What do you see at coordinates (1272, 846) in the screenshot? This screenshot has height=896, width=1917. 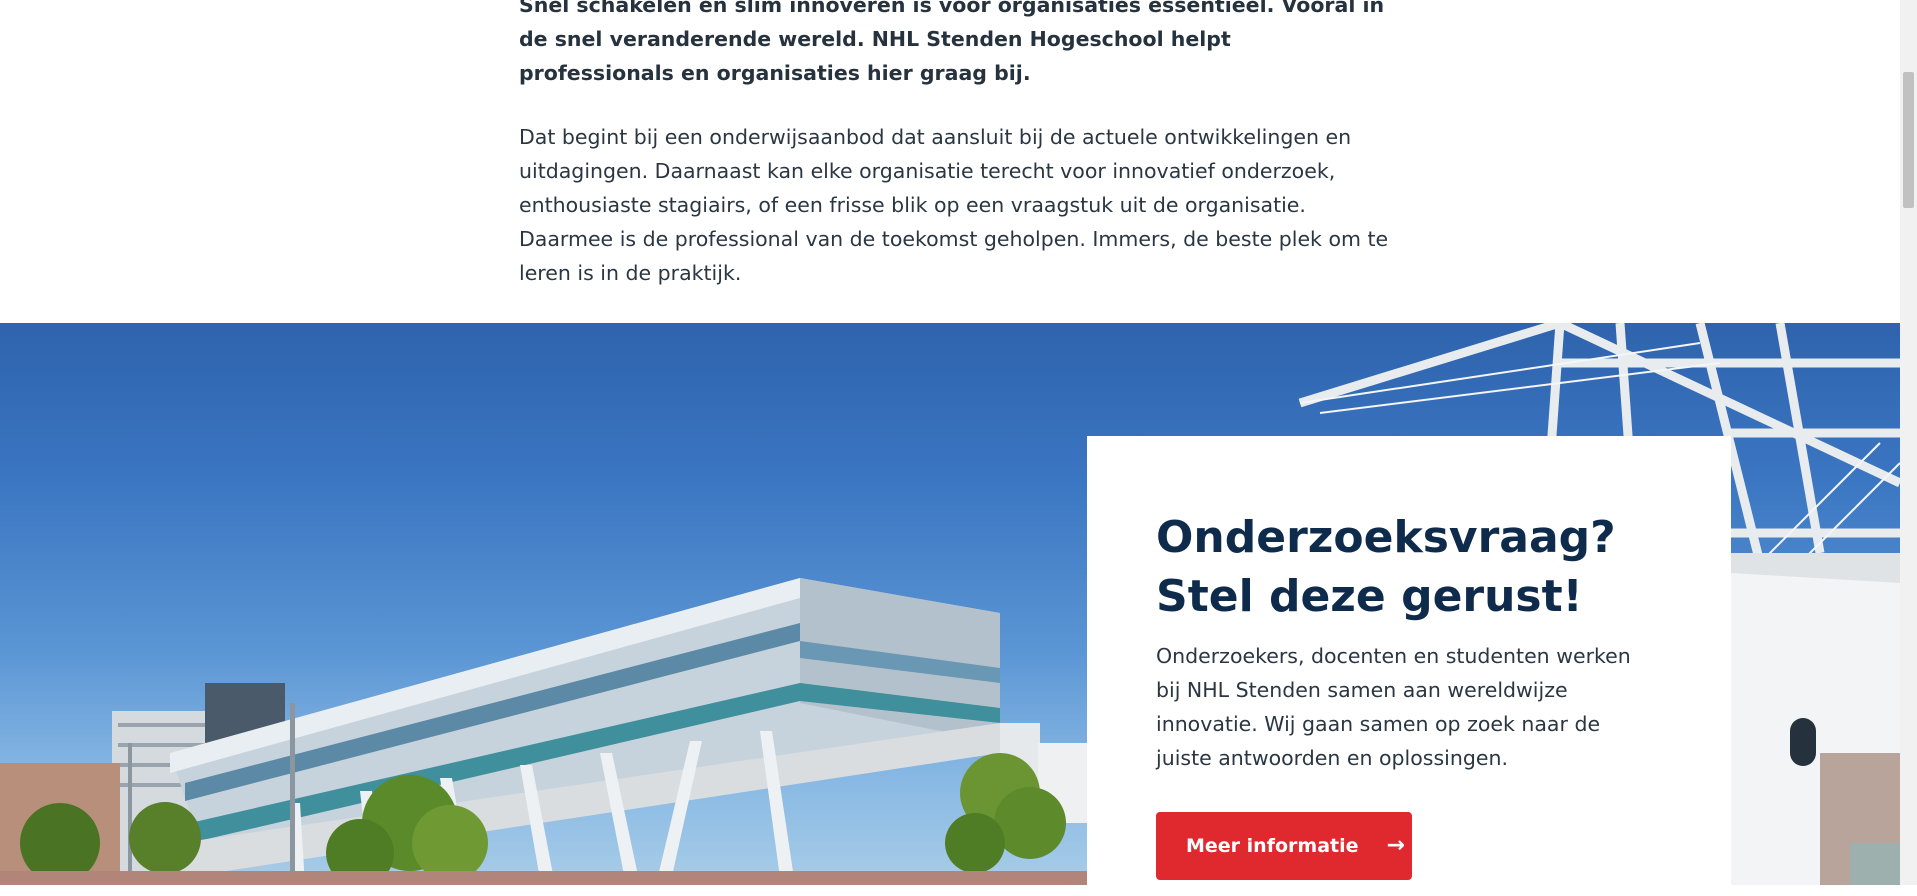 I see `more-info-button-label: Meer informatie` at bounding box center [1272, 846].